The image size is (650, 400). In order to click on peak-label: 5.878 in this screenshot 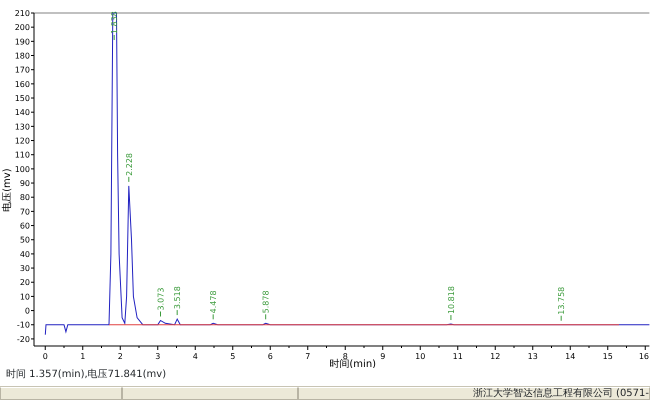, I will do `click(266, 302)`.